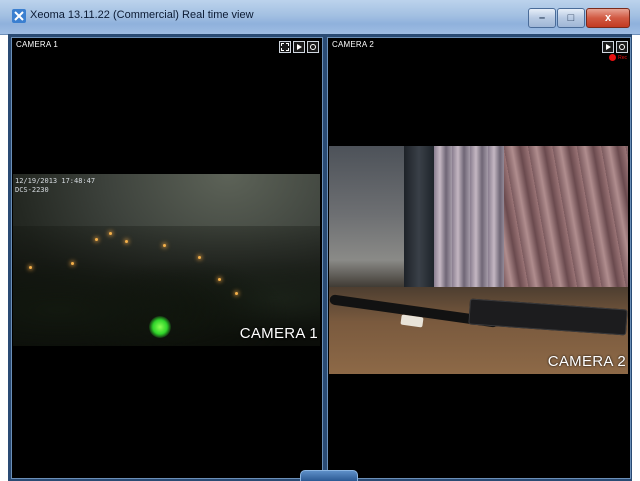 The width and height of the screenshot is (640, 481). I want to click on osd-model: DCS-2230, so click(32, 190).